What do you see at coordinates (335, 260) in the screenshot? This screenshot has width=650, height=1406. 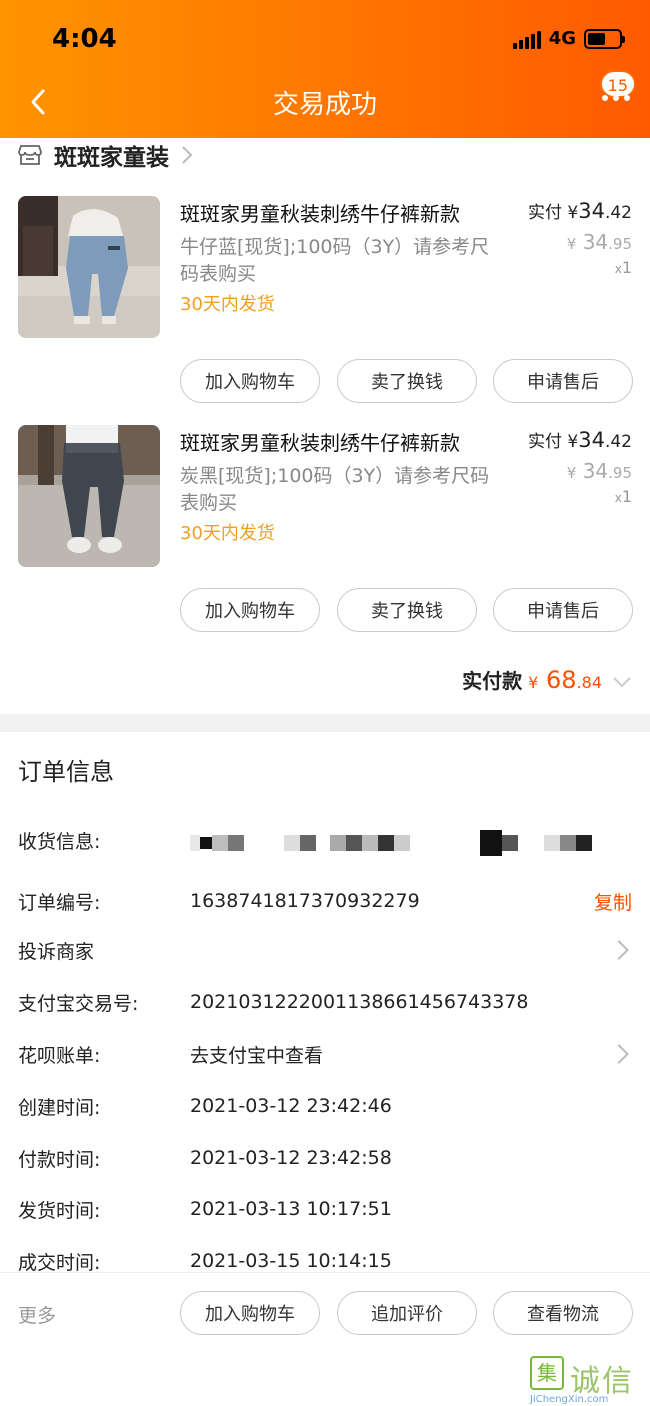 I see `product-spec: 牛仔蓝[现货];100码（3Y）请参考尺码表购买` at bounding box center [335, 260].